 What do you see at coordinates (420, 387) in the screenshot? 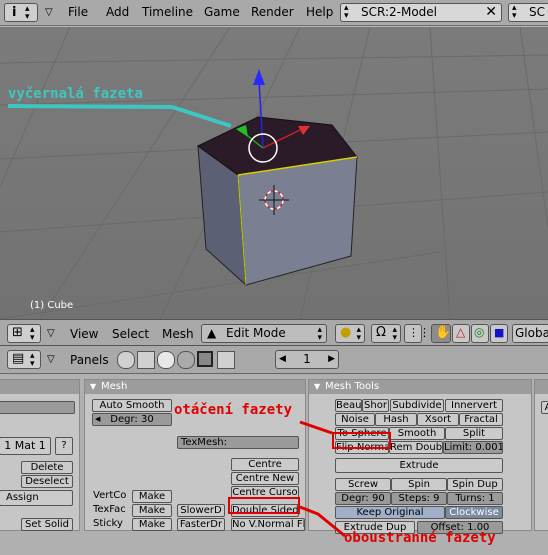
I see `mesh-tools-title: ▼ Mesh Tools` at bounding box center [420, 387].